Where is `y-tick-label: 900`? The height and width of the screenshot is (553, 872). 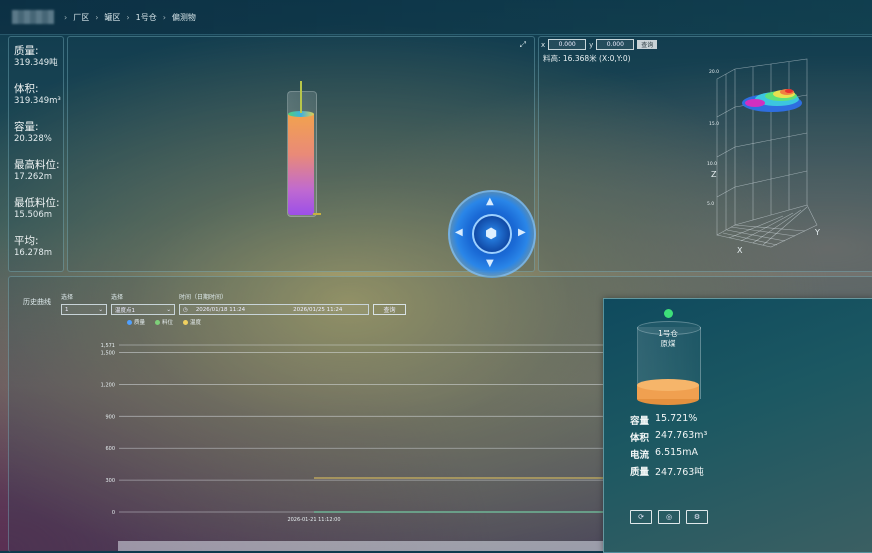 y-tick-label: 900 is located at coordinates (110, 417).